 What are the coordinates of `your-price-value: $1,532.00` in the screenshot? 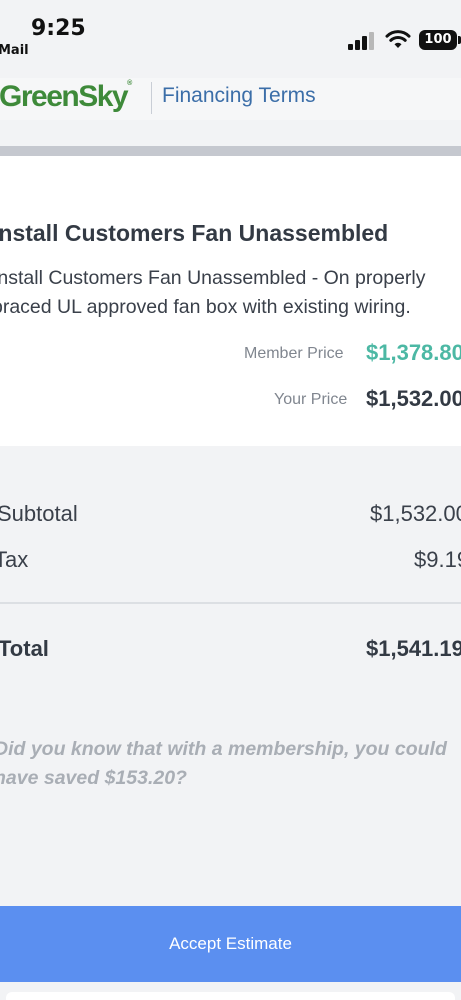 It's located at (413, 398).